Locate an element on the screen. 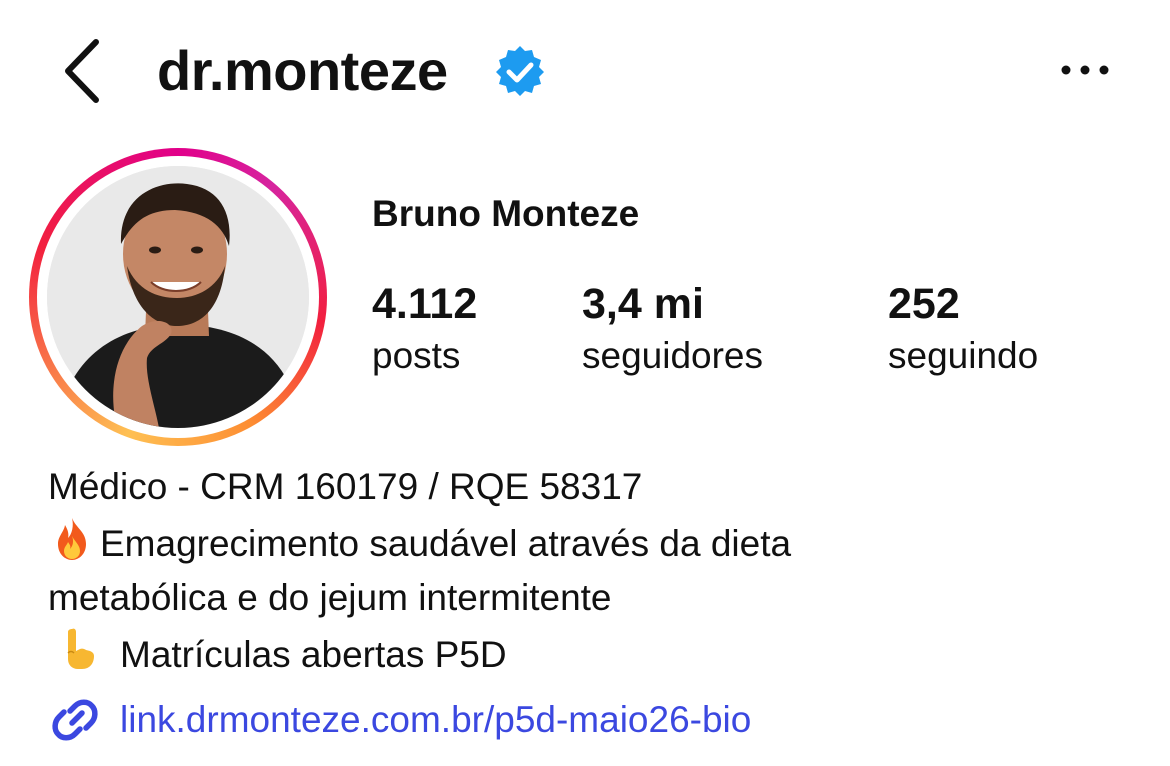 Image resolution: width=1170 pixels, height=766 pixels. stat-posts-label: posts is located at coordinates (416, 355).